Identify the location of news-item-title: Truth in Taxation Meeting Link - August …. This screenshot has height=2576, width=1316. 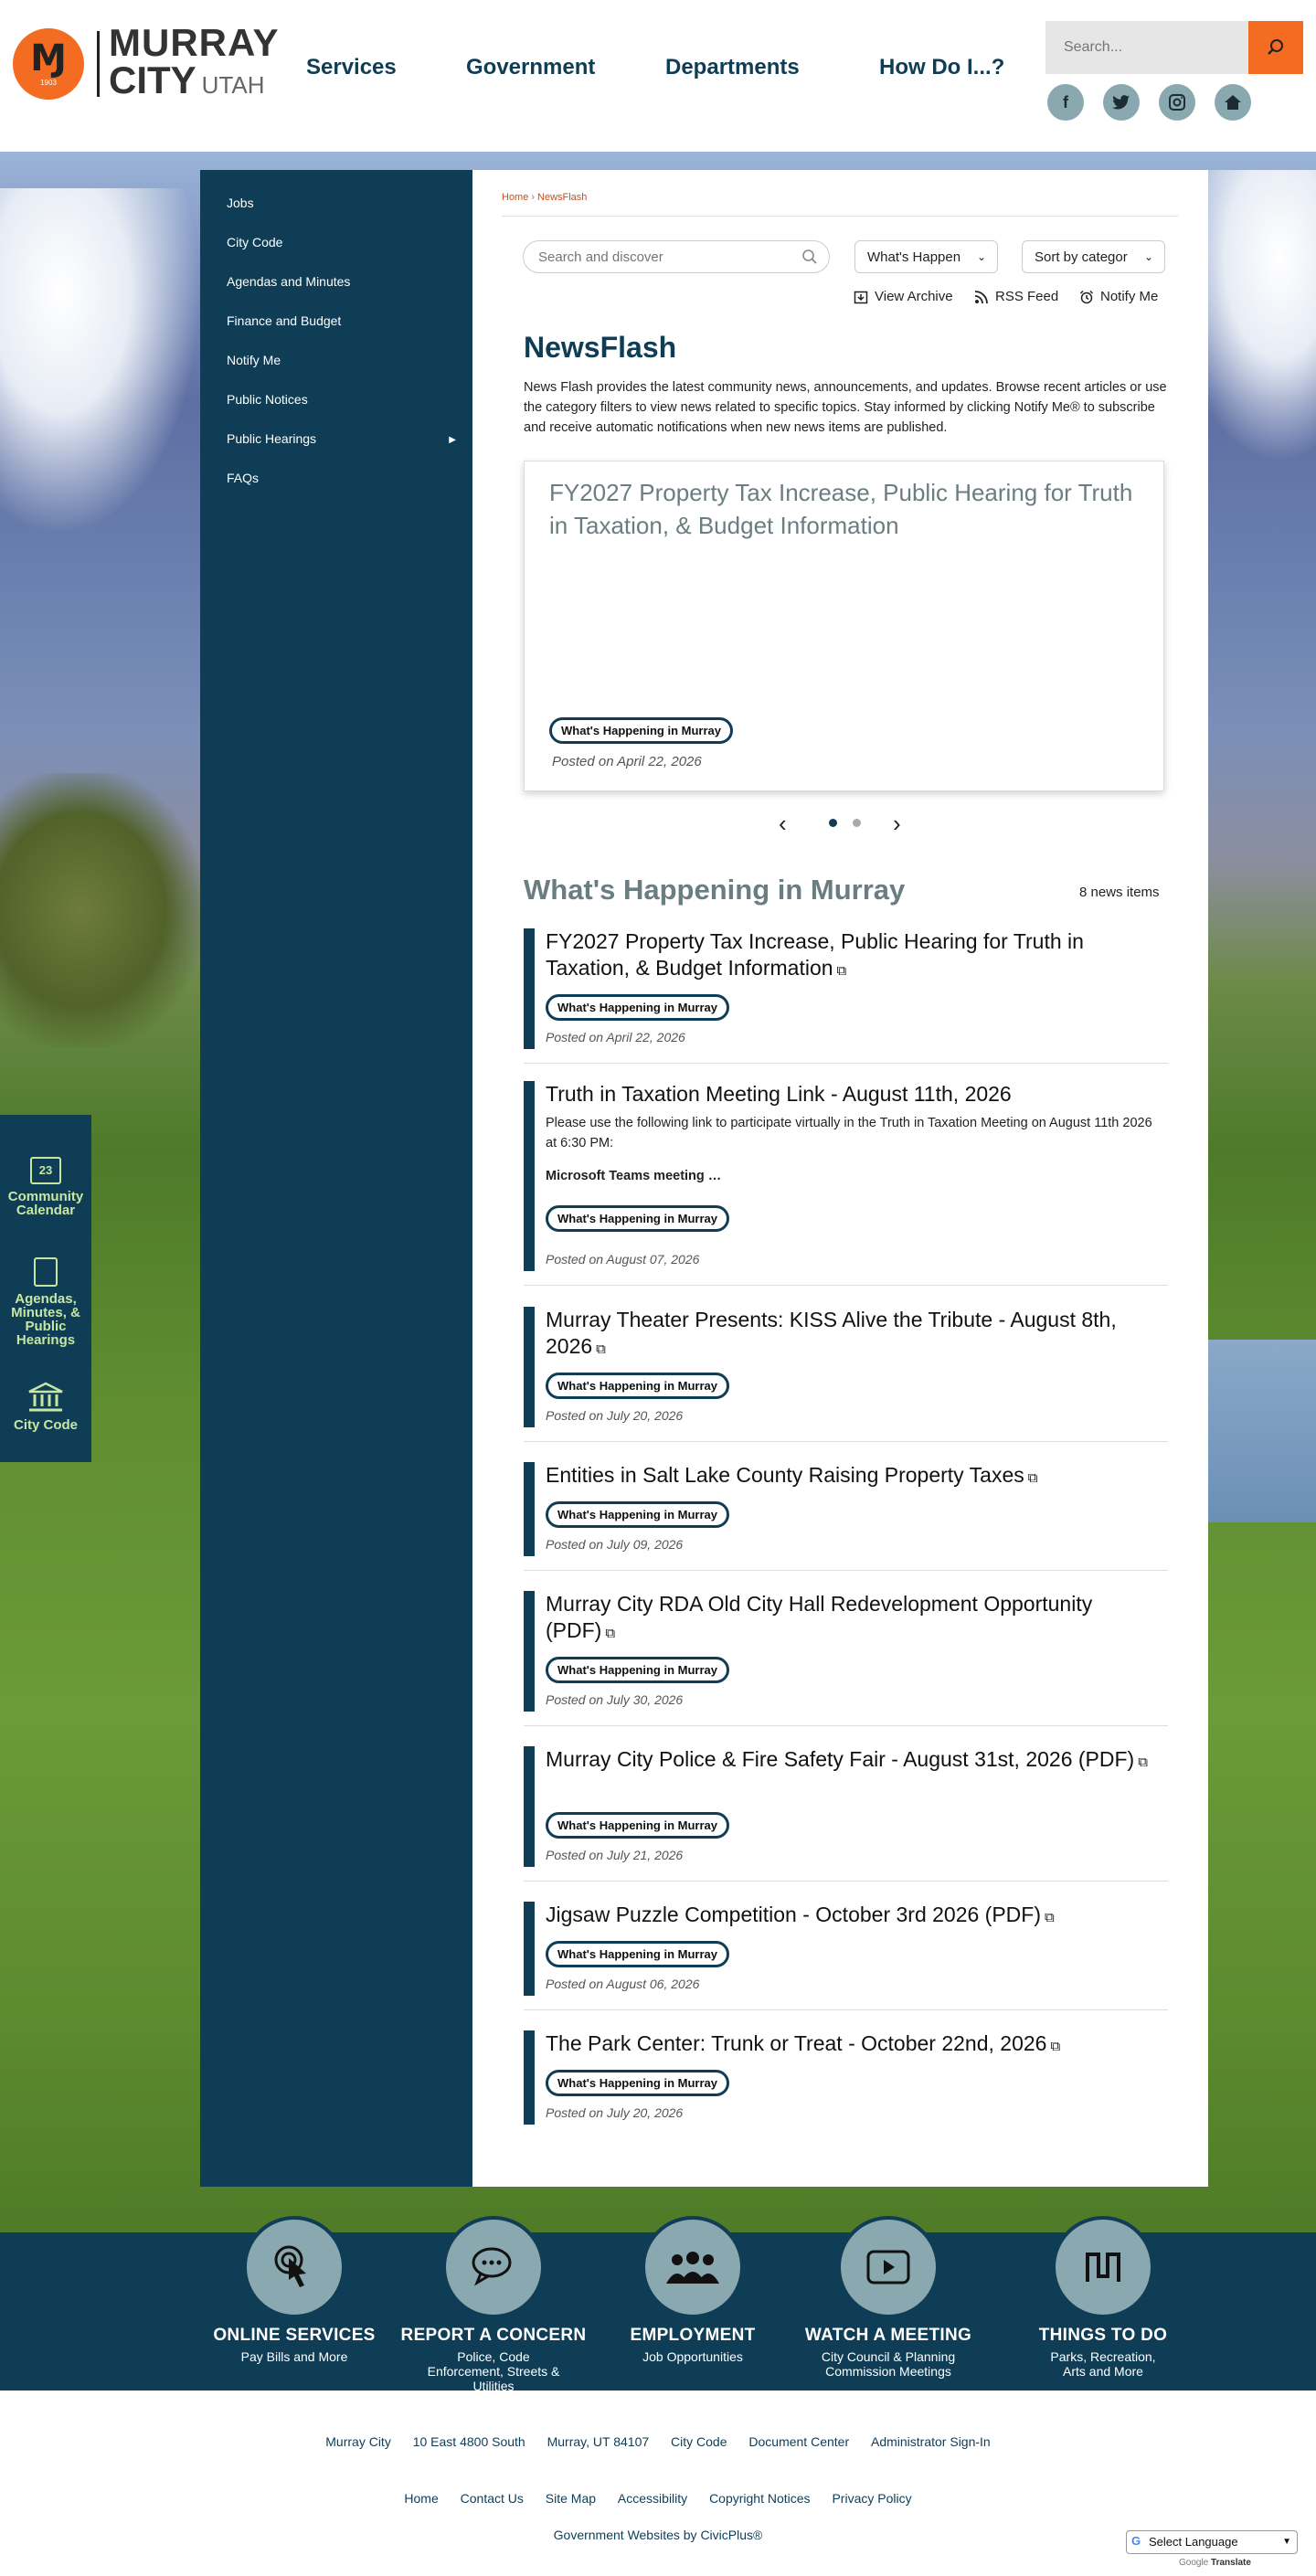
(852, 1094).